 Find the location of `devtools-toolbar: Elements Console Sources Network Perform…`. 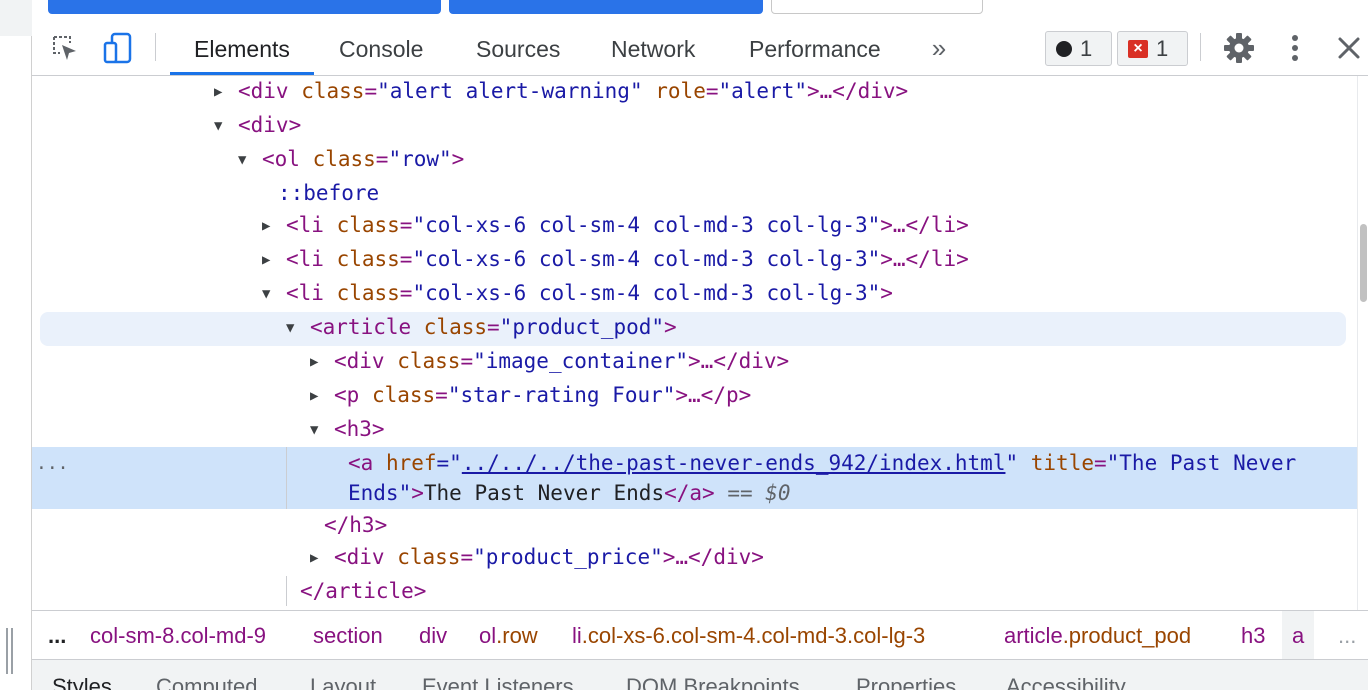

devtools-toolbar: Elements Console Sources Network Perform… is located at coordinates (700, 46).